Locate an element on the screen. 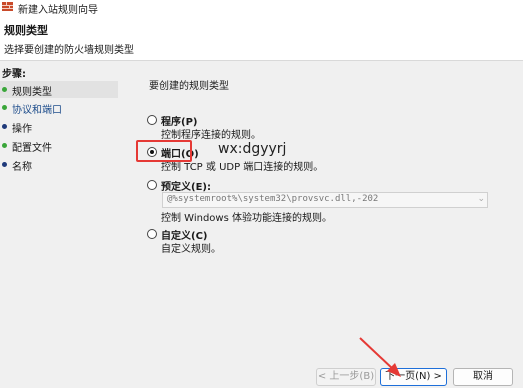 The width and height of the screenshot is (523, 388). predefined-option-desc: 控制 Windows 体验功能连接的规则。 is located at coordinates (246, 218).